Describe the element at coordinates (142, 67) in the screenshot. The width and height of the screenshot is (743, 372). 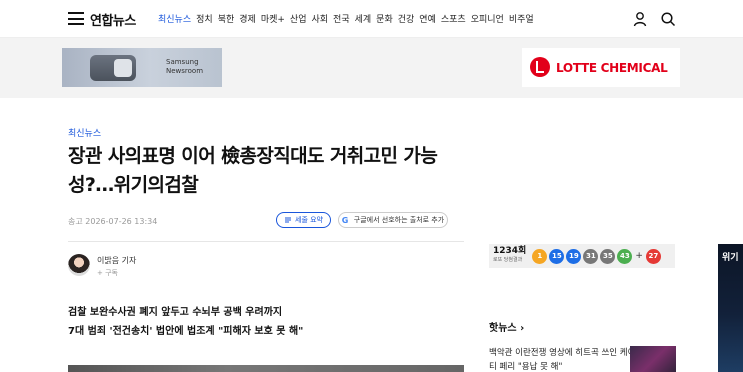
I see `samsung-ad: Samsung Newsroom` at that location.